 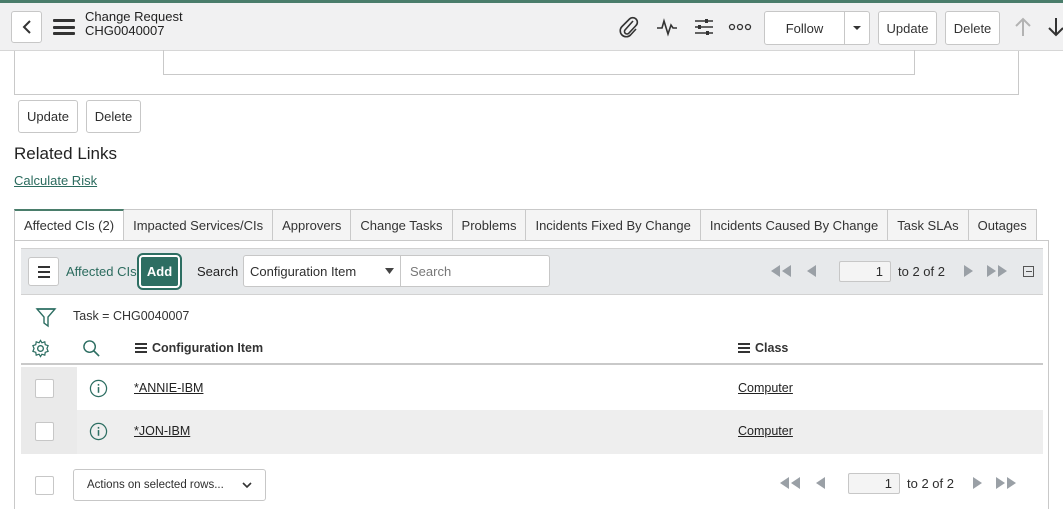 I want to click on search-field-value: Configuration Item, so click(x=303, y=271).